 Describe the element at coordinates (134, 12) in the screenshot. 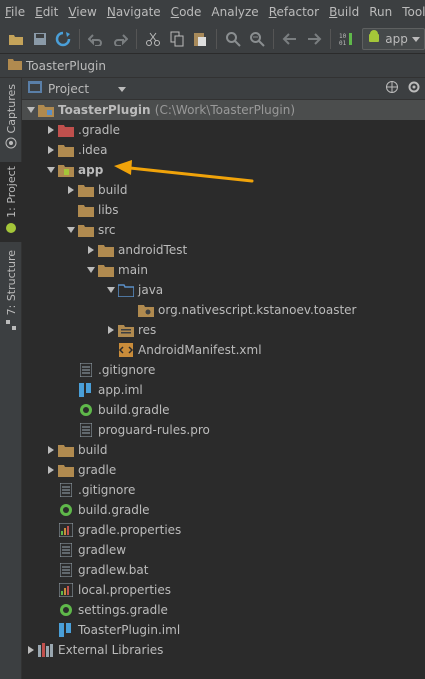

I see `menu-navigate: Navigate` at that location.